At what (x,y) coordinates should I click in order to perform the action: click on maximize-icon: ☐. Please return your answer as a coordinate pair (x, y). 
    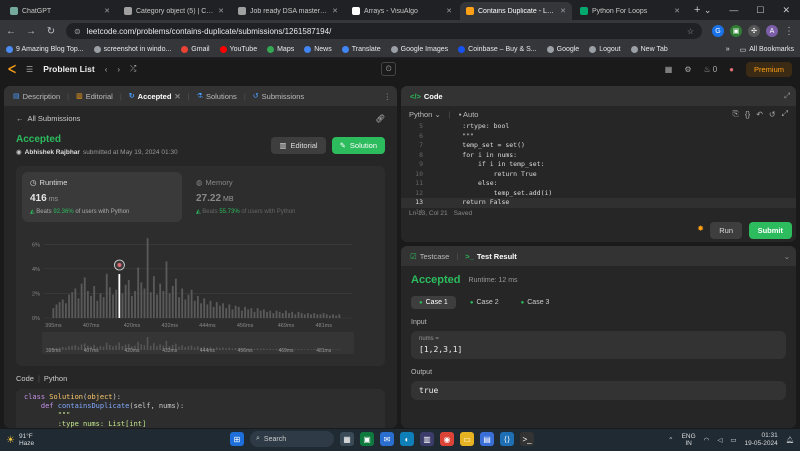
    Looking at the image, I should click on (760, 10).